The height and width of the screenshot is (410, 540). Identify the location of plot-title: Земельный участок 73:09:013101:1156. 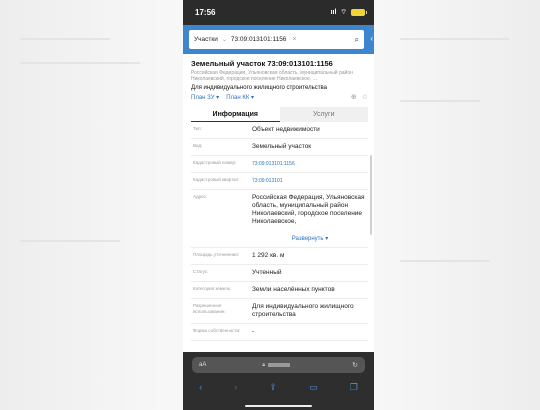
(262, 63).